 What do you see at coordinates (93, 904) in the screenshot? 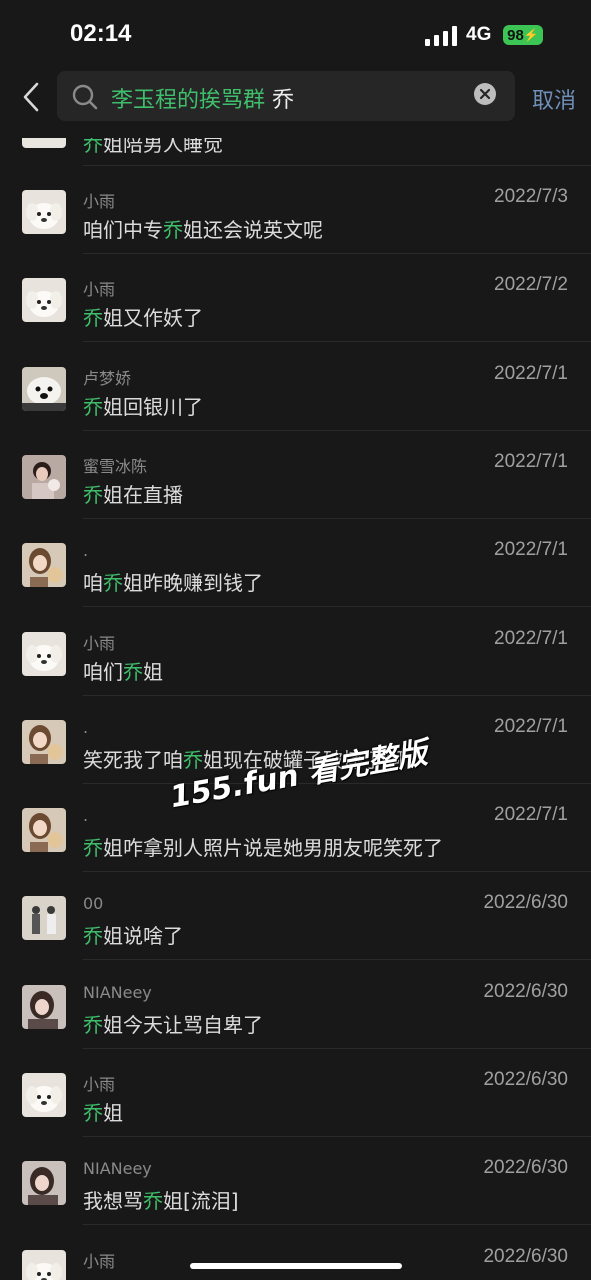
I see `sender-name: 00` at bounding box center [93, 904].